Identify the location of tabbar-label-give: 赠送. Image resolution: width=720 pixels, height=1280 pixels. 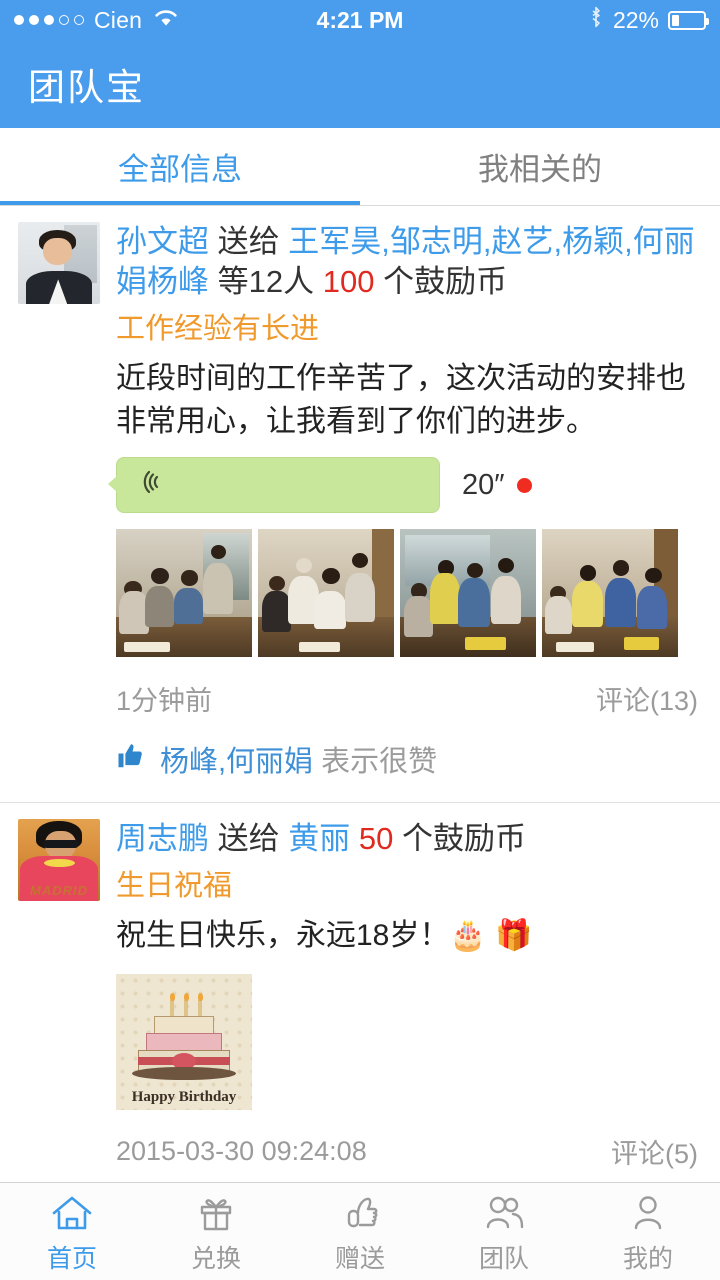
(359, 1258).